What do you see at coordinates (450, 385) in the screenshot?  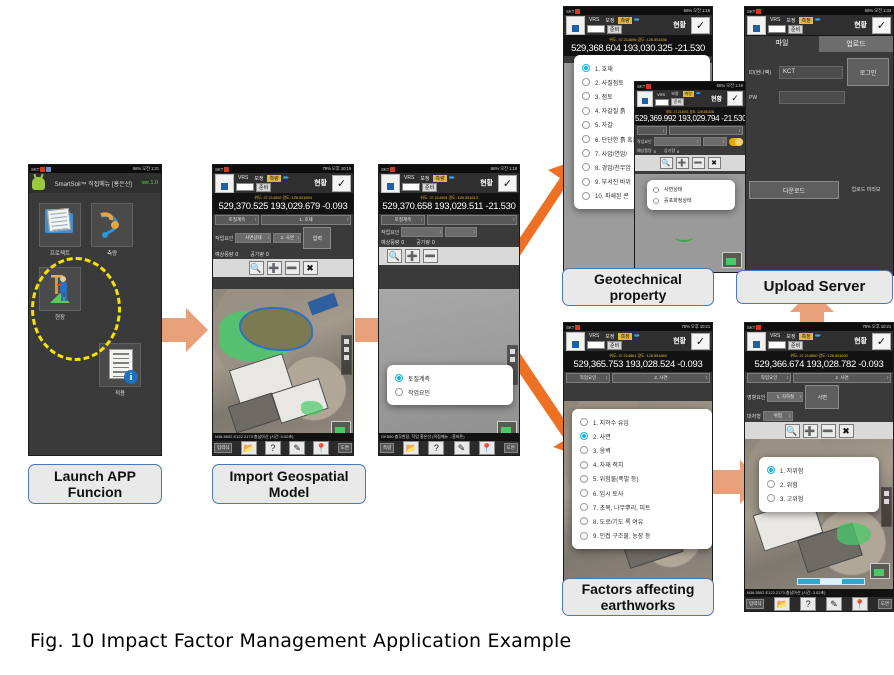 I see `mode-dialog: 토질계측 작업요인` at bounding box center [450, 385].